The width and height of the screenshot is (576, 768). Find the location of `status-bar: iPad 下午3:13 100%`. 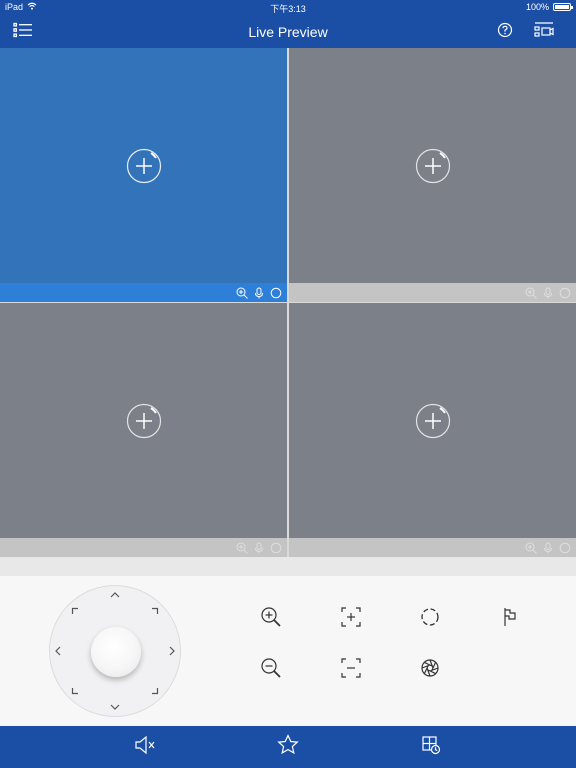

status-bar: iPad 下午3:13 100% is located at coordinates (288, 7).